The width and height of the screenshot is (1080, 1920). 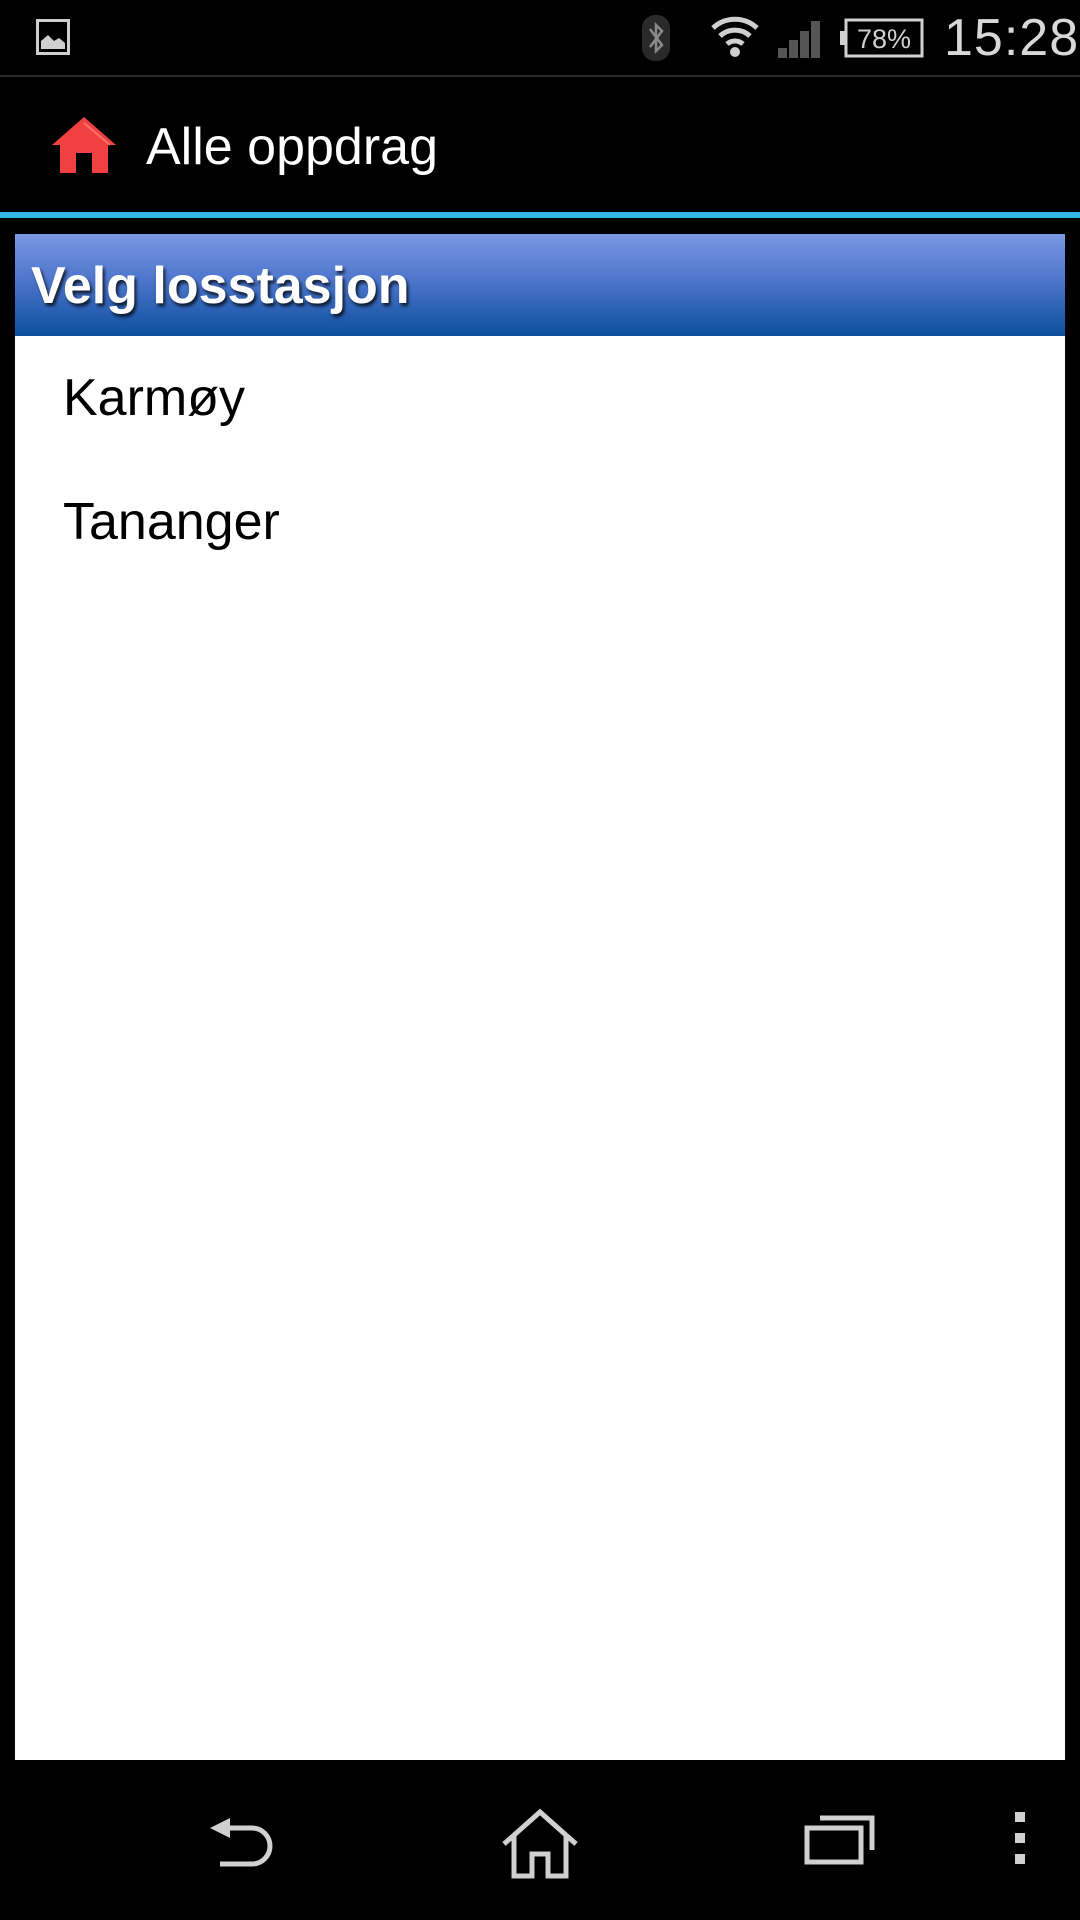 What do you see at coordinates (1020, 1838) in the screenshot?
I see `overflow-menu-icon` at bounding box center [1020, 1838].